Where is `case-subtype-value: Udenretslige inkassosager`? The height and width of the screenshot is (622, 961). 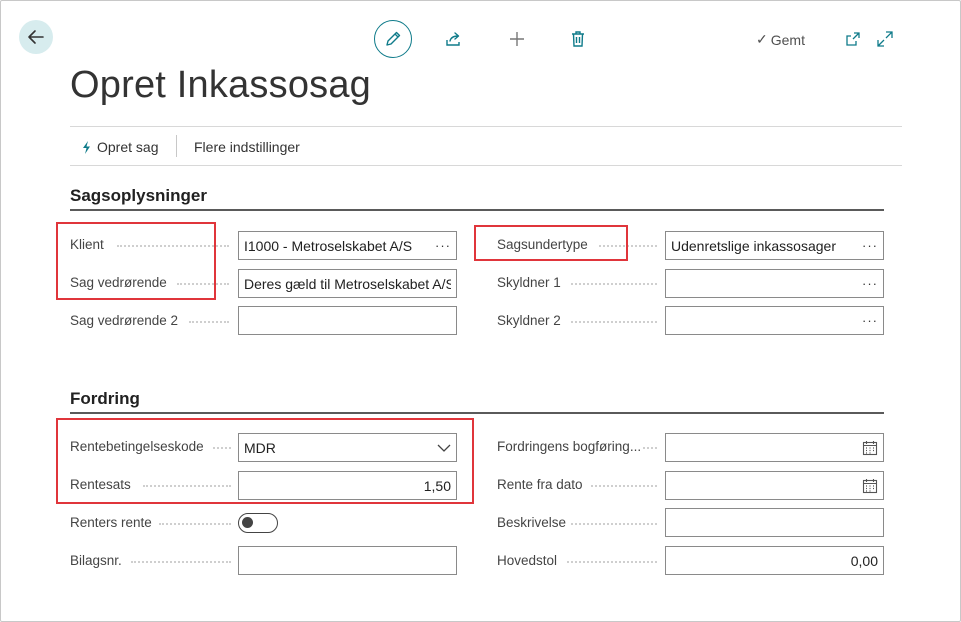 case-subtype-value: Udenretslige inkassosager is located at coordinates (753, 245).